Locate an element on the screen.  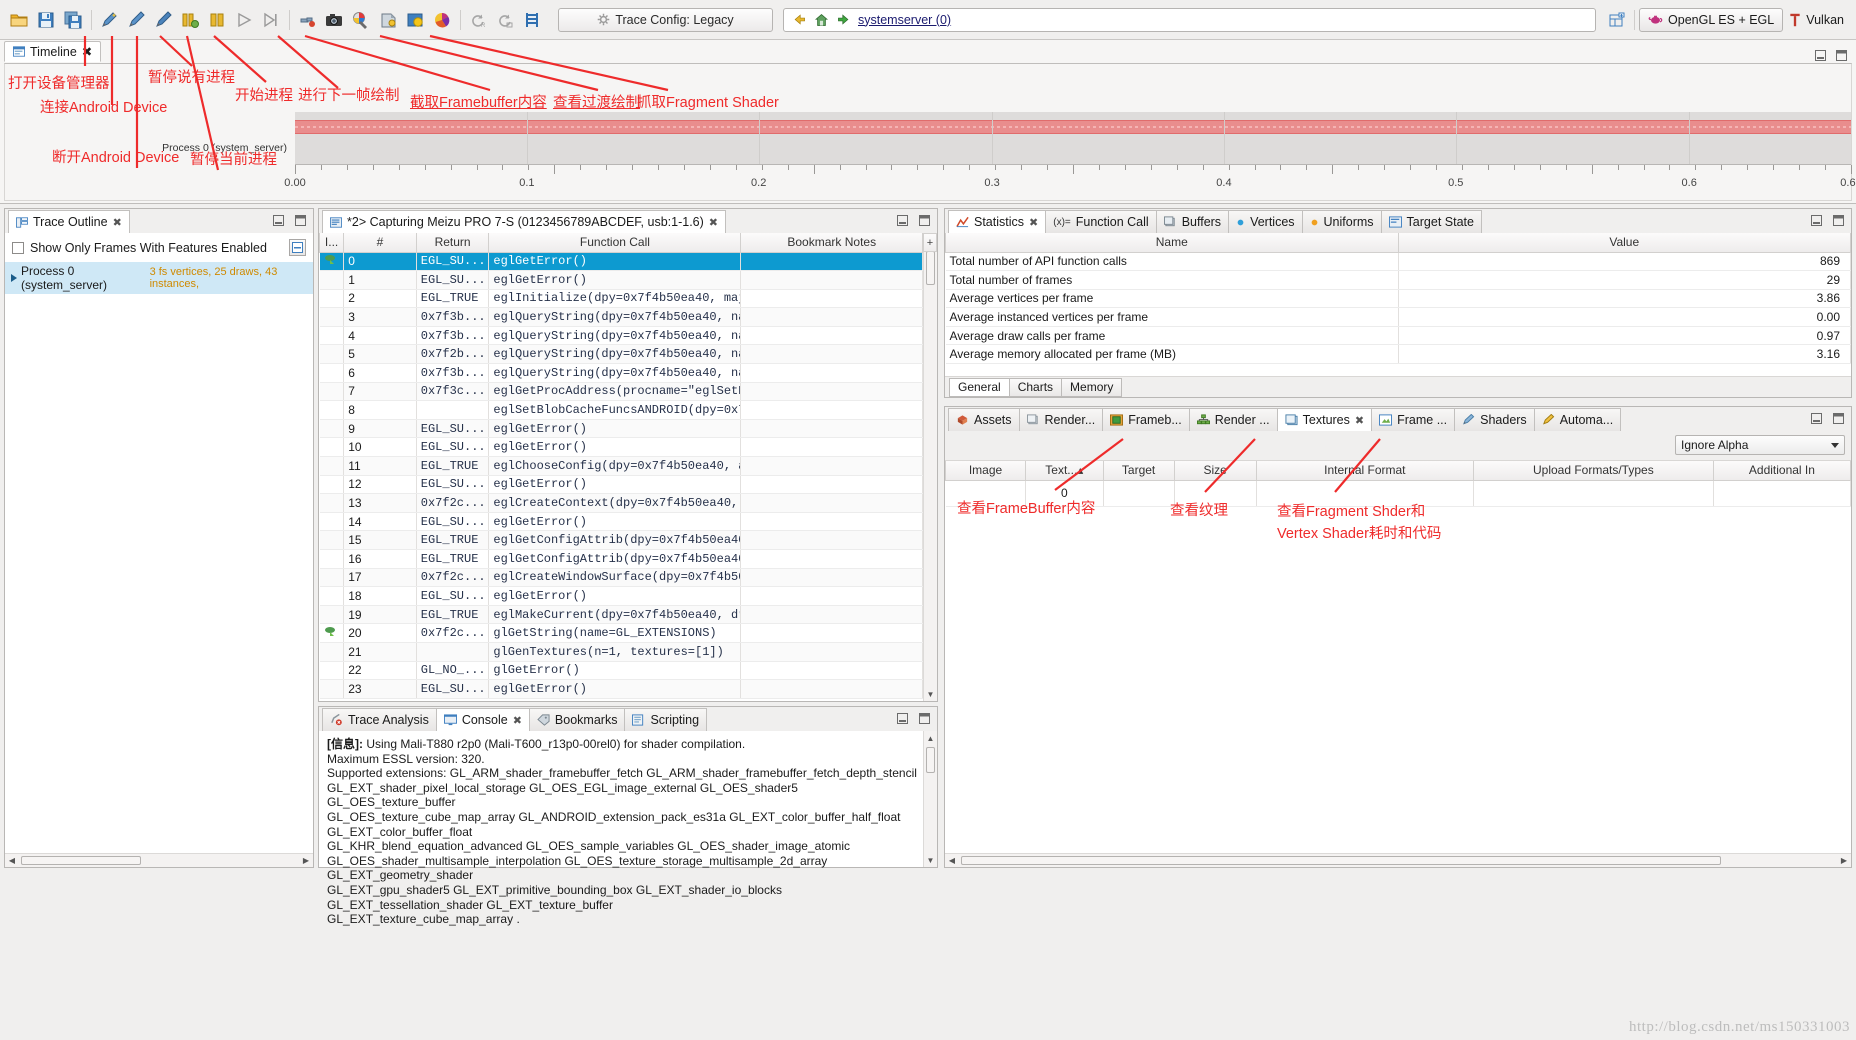
refresh-a-icon is located at coordinates (505, 20).